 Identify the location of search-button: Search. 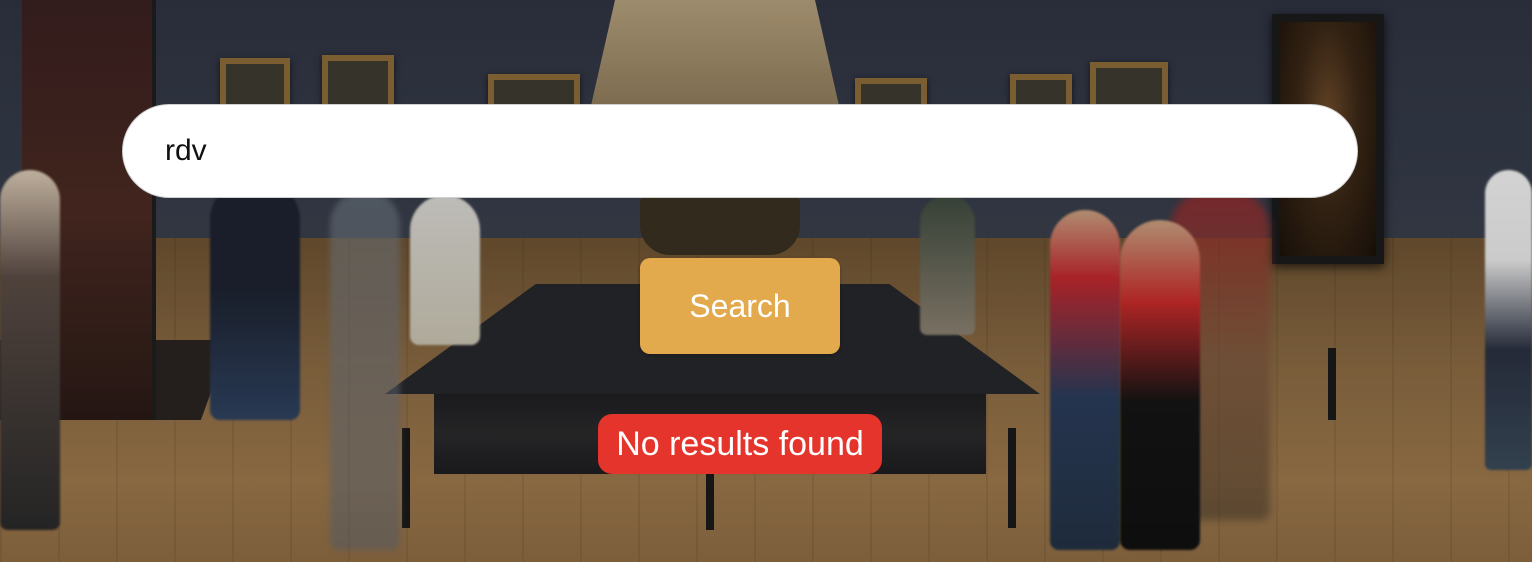
(740, 306).